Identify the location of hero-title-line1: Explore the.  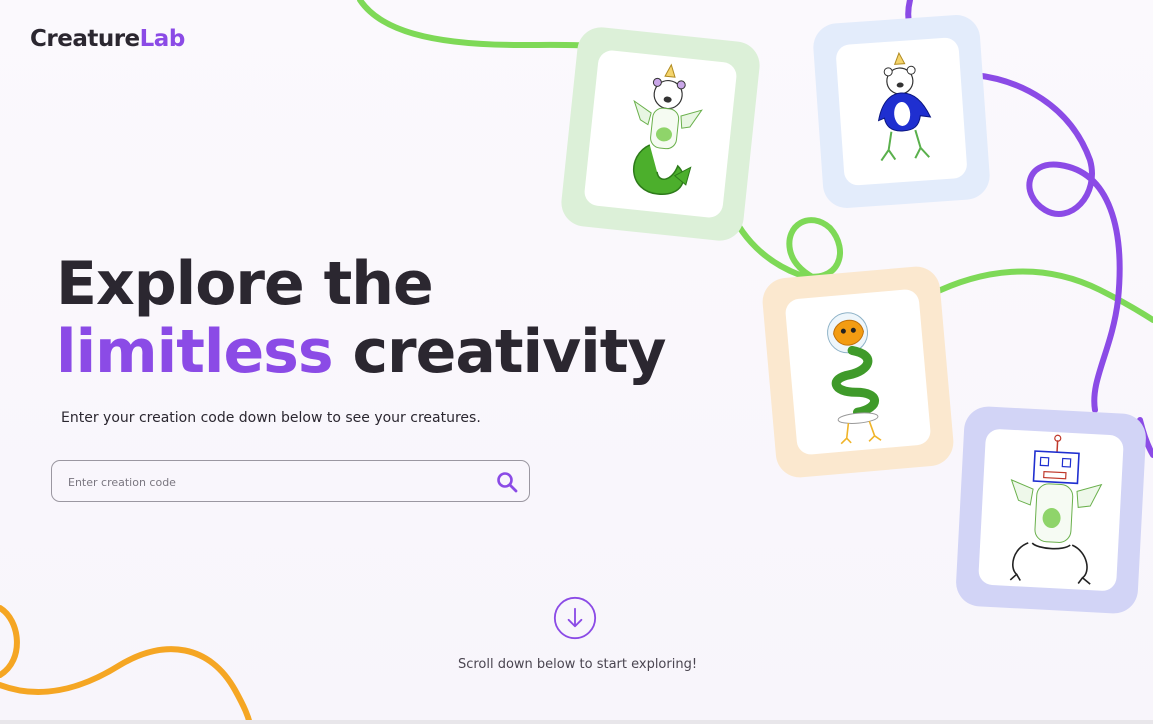
(245, 284).